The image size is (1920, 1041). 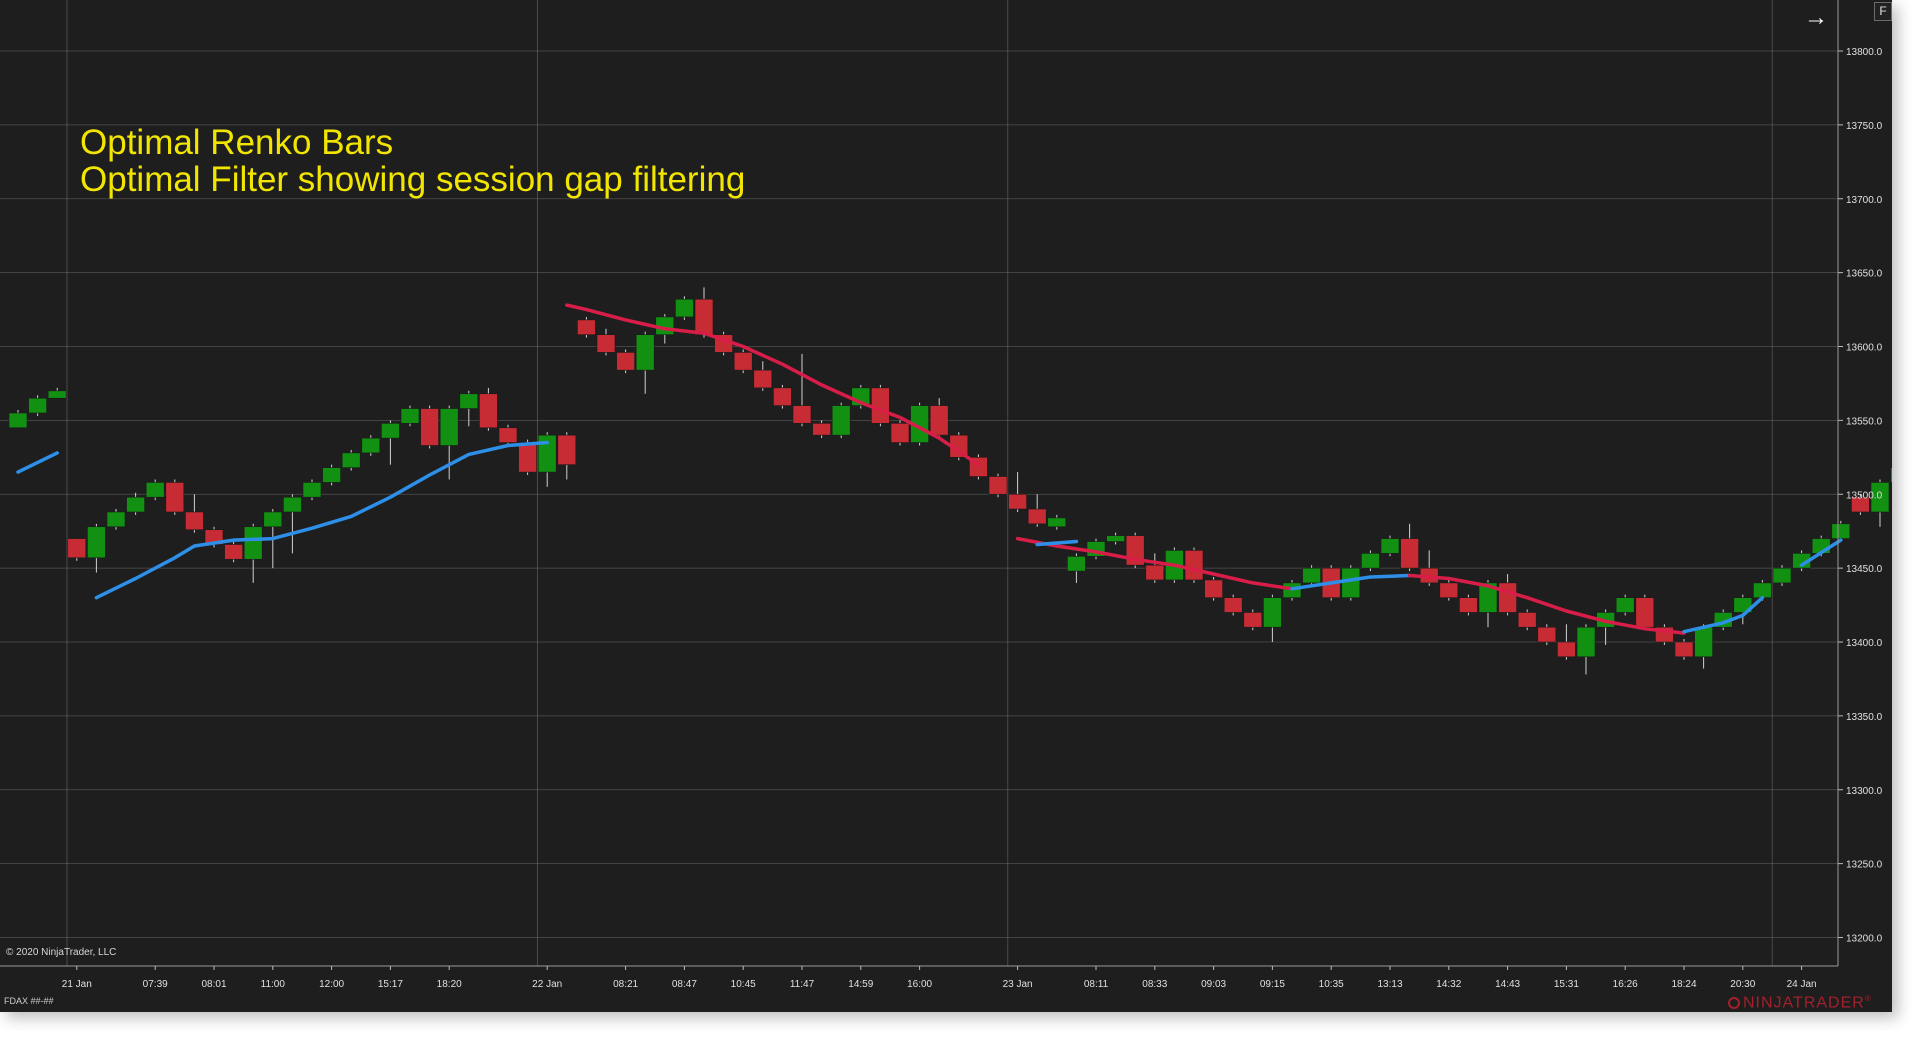 What do you see at coordinates (29, 1001) in the screenshot?
I see `instrument-label: FDAX ##-##` at bounding box center [29, 1001].